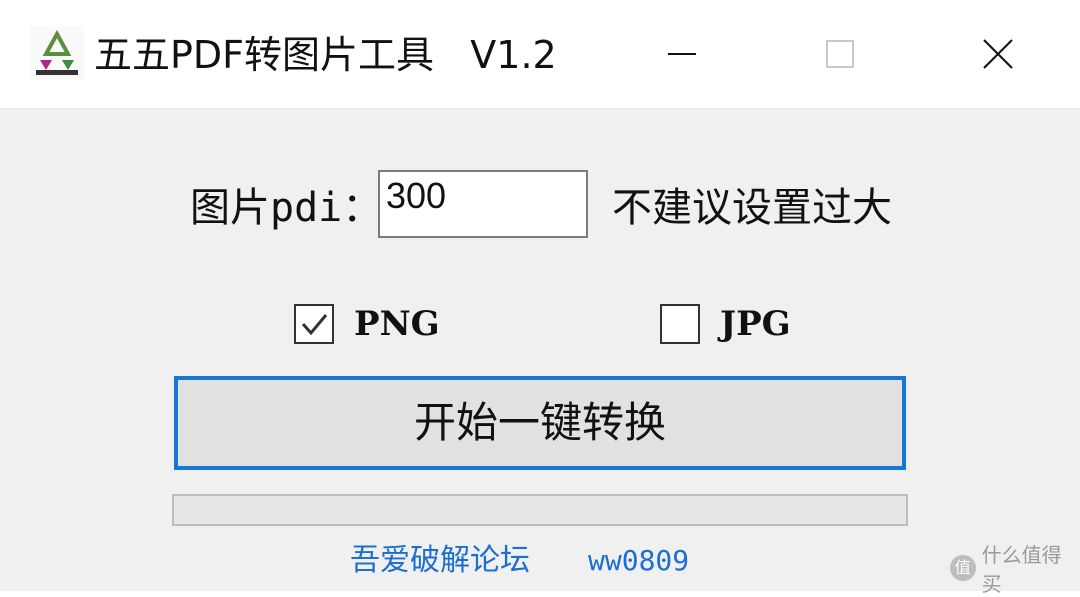 This screenshot has height=597, width=1080. What do you see at coordinates (483, 204) in the screenshot?
I see `dpi-input: 300` at bounding box center [483, 204].